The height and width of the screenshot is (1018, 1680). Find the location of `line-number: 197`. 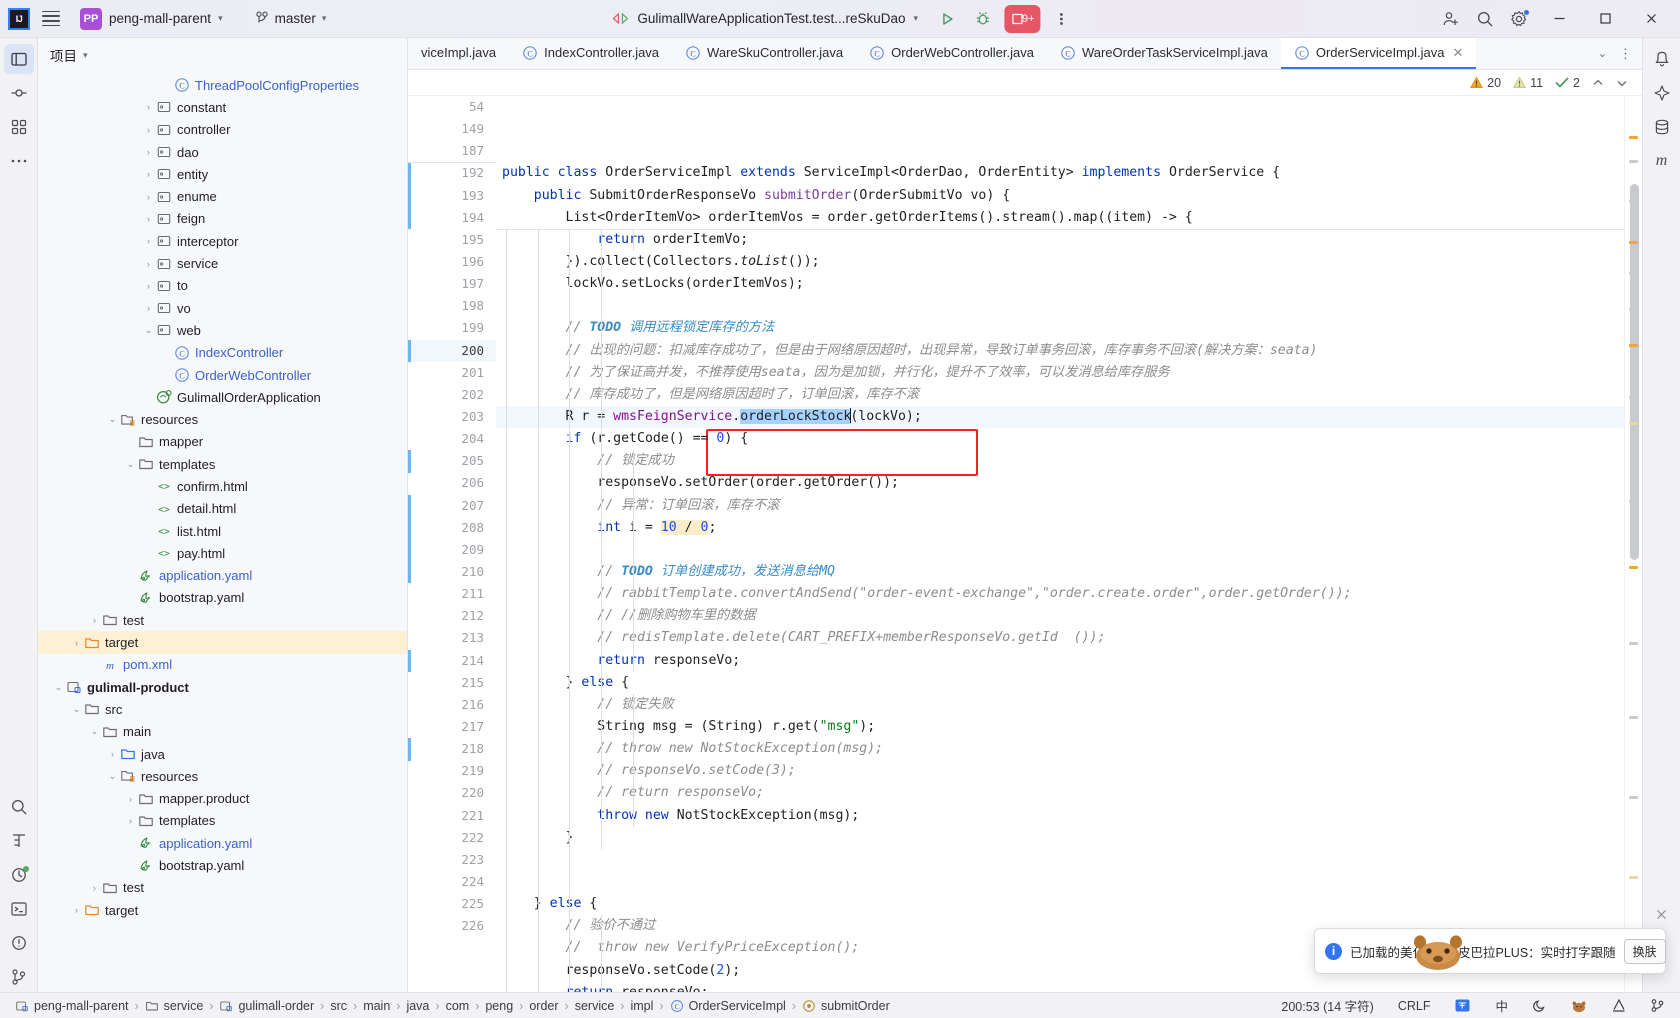

line-number: 197 is located at coordinates (452, 284).